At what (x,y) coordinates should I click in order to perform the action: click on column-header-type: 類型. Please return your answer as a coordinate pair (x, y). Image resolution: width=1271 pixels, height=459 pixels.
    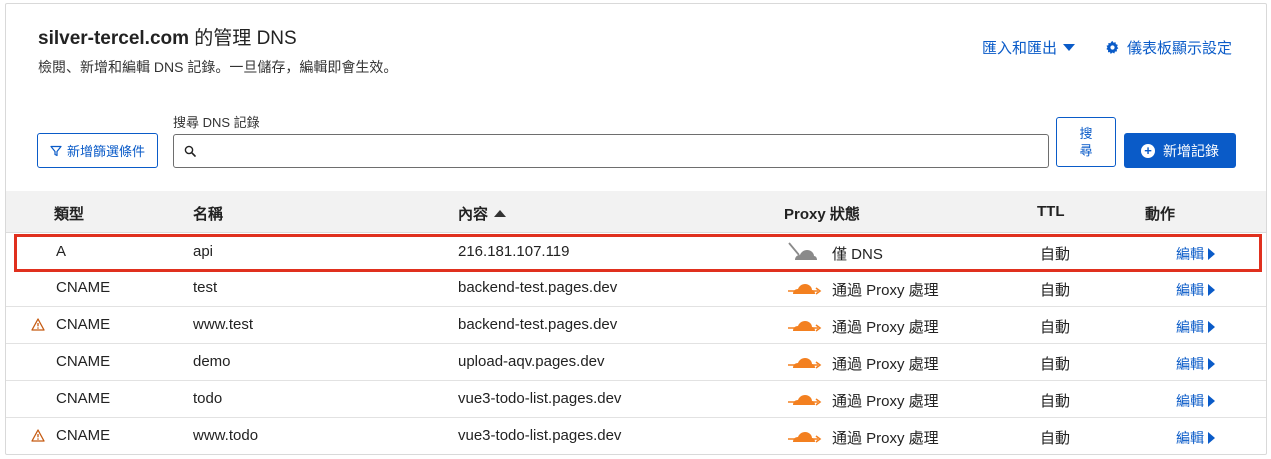
    Looking at the image, I should click on (69, 213).